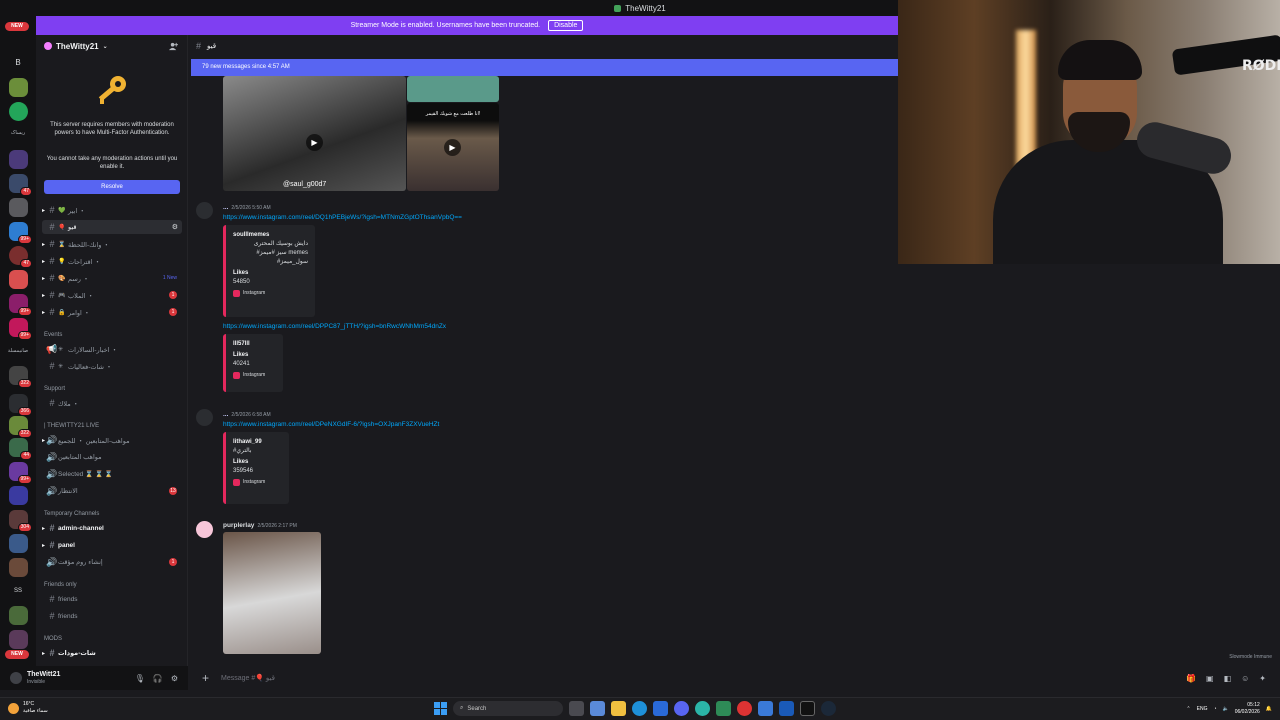 The width and height of the screenshot is (1280, 720). Describe the element at coordinates (112, 210) in the screenshot. I see `channel-item: ▸ # 💚 ابير ・` at that location.